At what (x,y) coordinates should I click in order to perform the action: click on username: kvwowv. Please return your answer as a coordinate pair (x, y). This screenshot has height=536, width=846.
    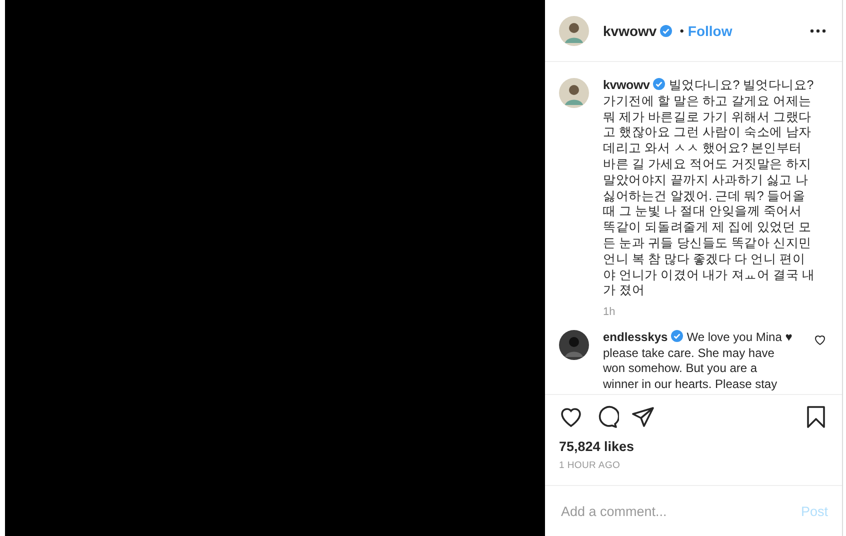
    Looking at the image, I should click on (630, 30).